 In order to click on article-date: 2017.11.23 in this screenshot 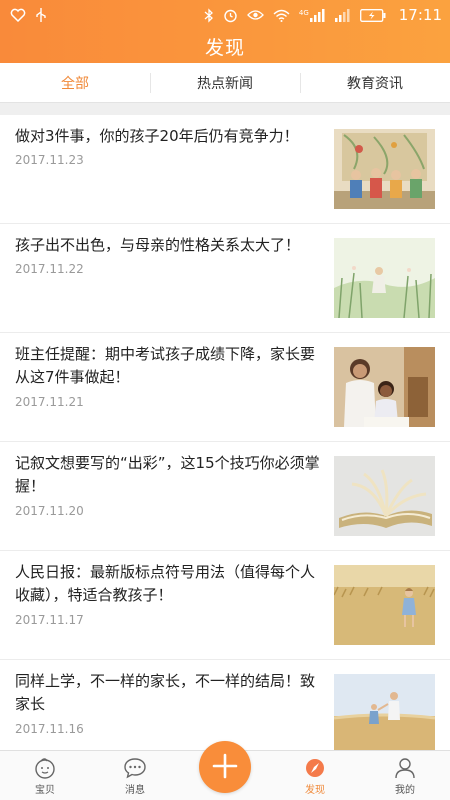, I will do `click(49, 160)`.